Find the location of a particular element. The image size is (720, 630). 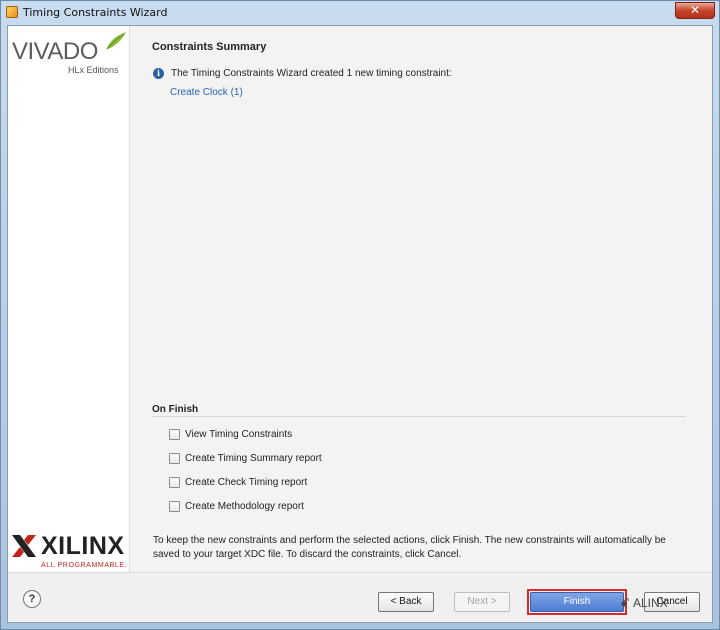

option-check-timing-report: Create Check Timing report is located at coordinates (238, 482).